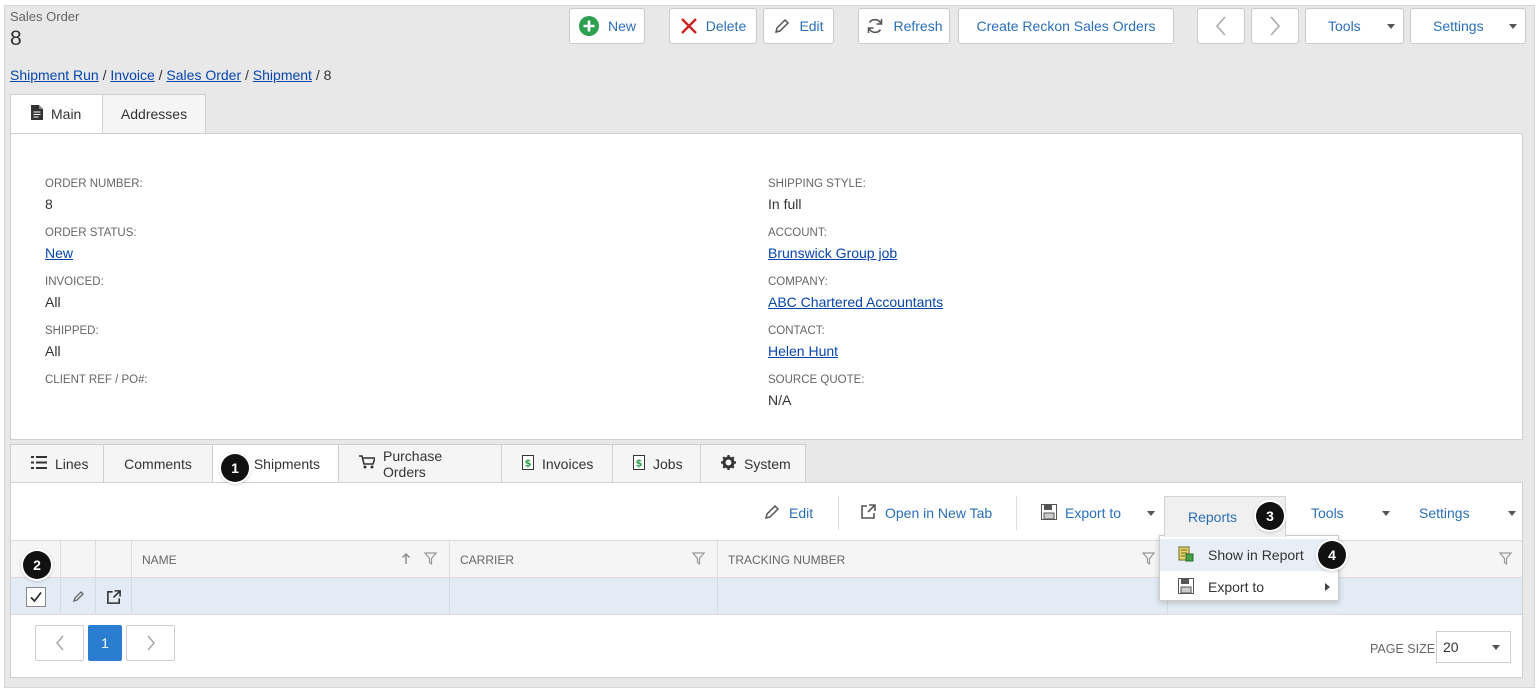 The height and width of the screenshot is (692, 1539). I want to click on chevron-left-icon, so click(59, 643).